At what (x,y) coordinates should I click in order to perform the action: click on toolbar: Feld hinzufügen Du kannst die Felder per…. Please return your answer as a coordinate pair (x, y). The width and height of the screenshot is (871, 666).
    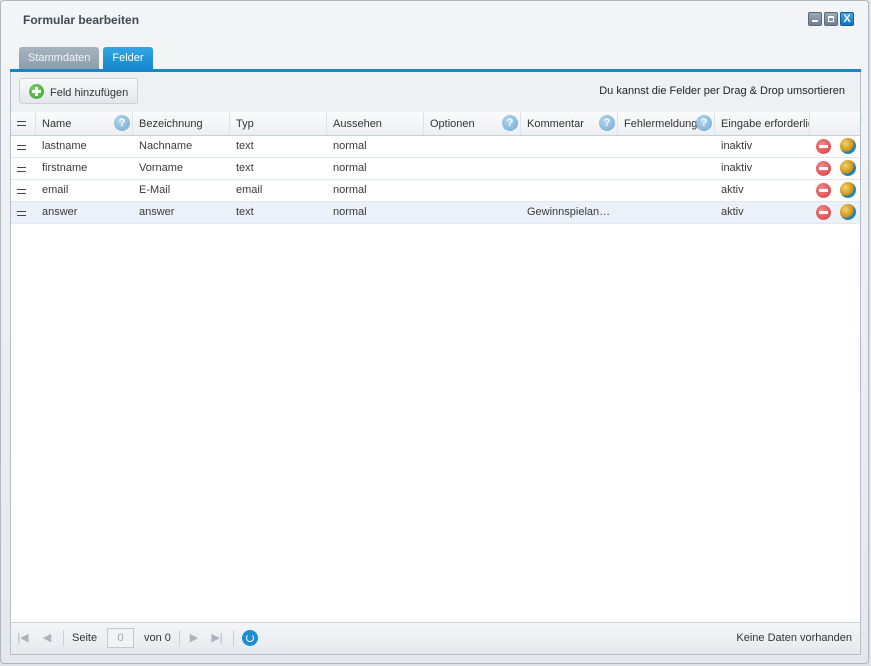
    Looking at the image, I should click on (435, 92).